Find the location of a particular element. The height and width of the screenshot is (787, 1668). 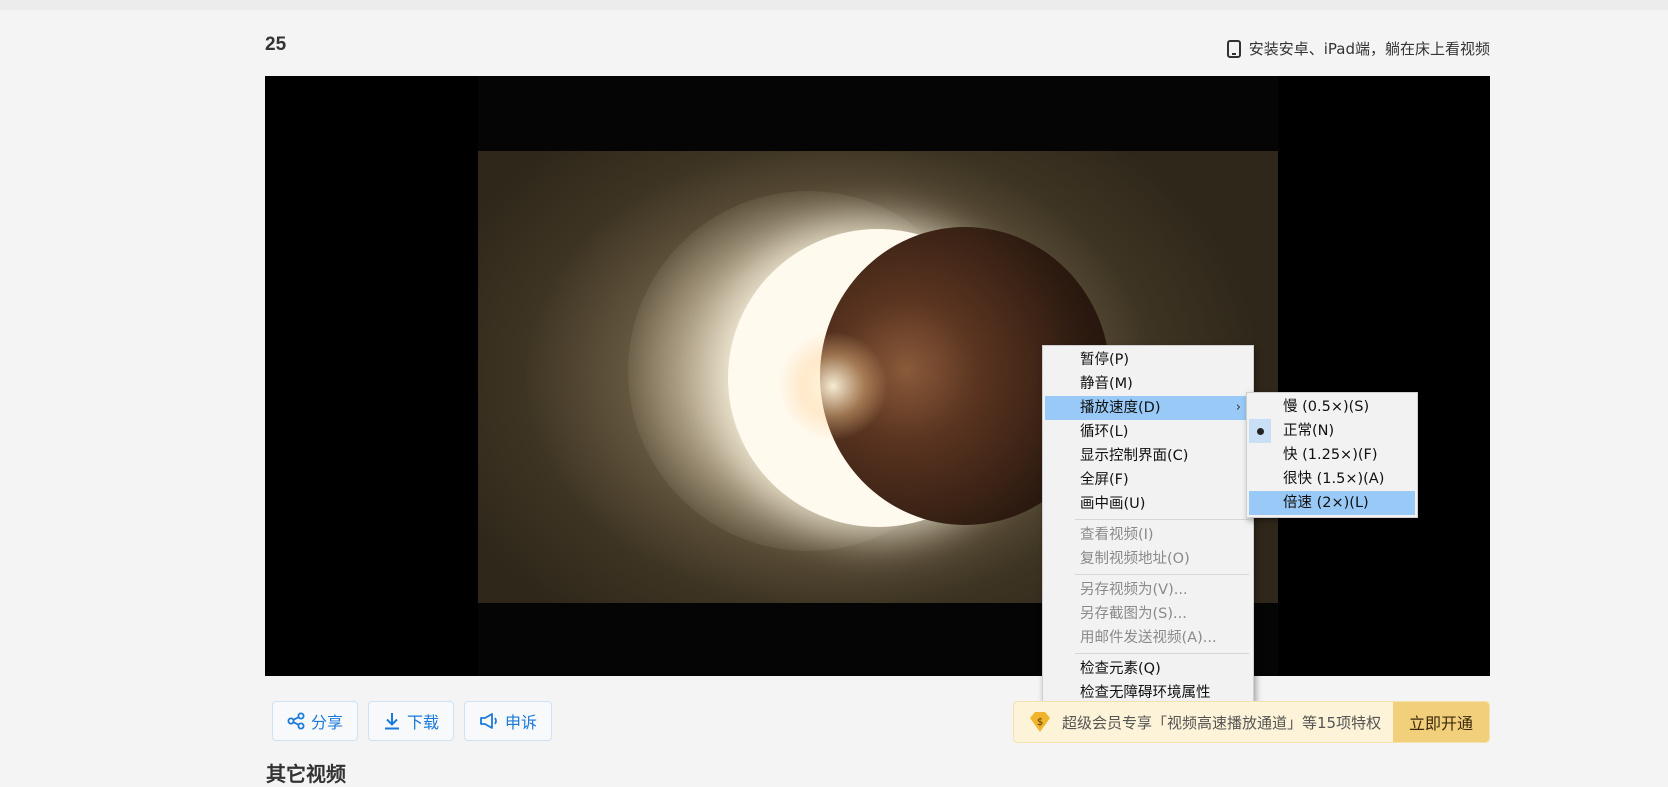

share-button: 分享 is located at coordinates (315, 721).